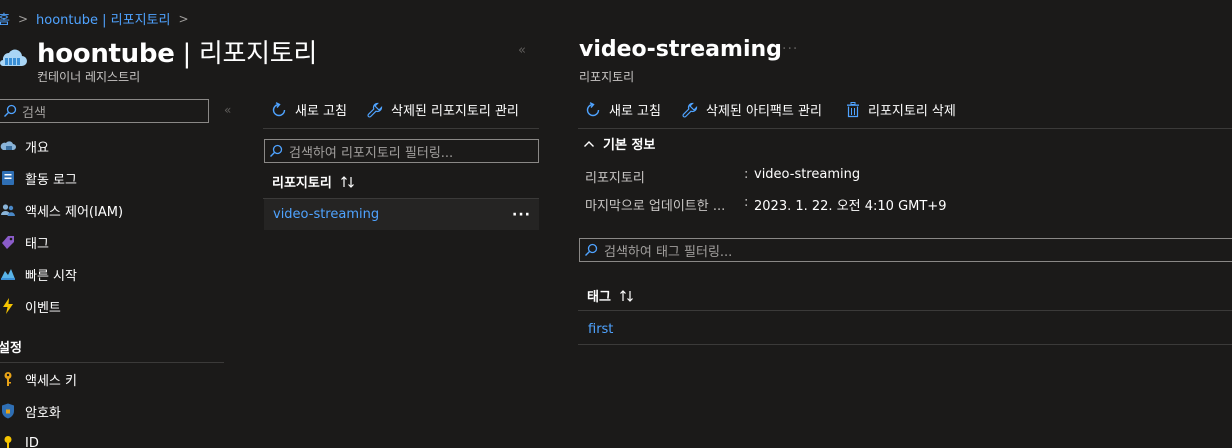  Describe the element at coordinates (34, 113) in the screenshot. I see `nav-search-placeholder: 검색` at that location.